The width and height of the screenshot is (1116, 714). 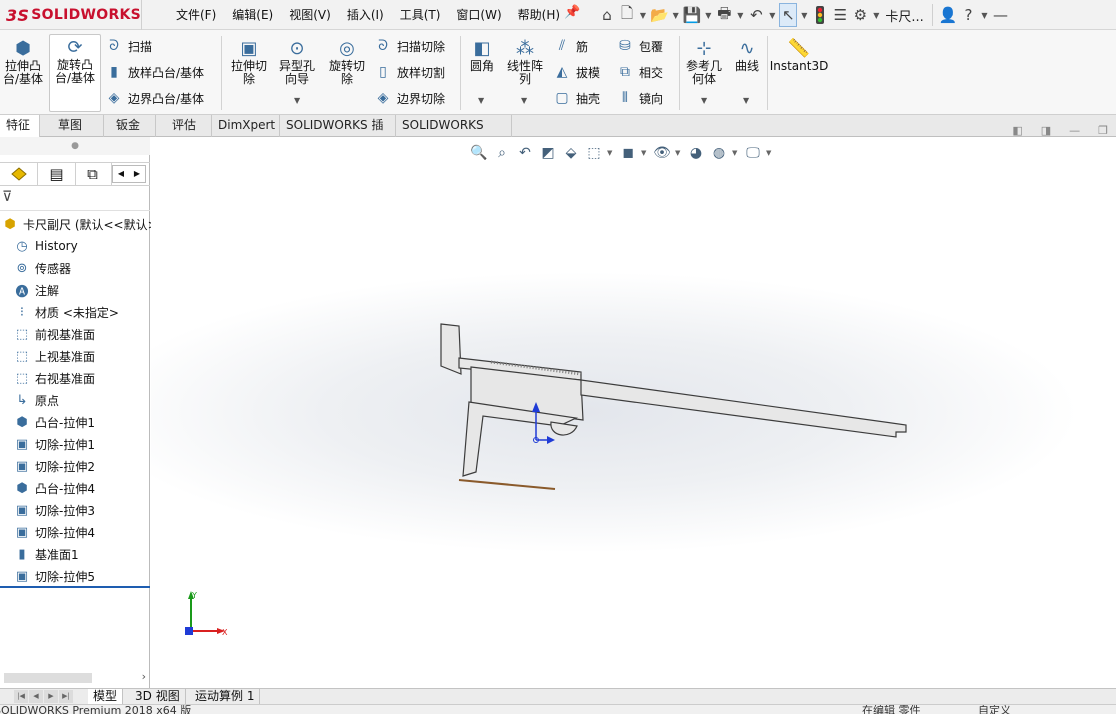 What do you see at coordinates (572, 14) in the screenshot?
I see `pin-icon: 📌` at bounding box center [572, 14].